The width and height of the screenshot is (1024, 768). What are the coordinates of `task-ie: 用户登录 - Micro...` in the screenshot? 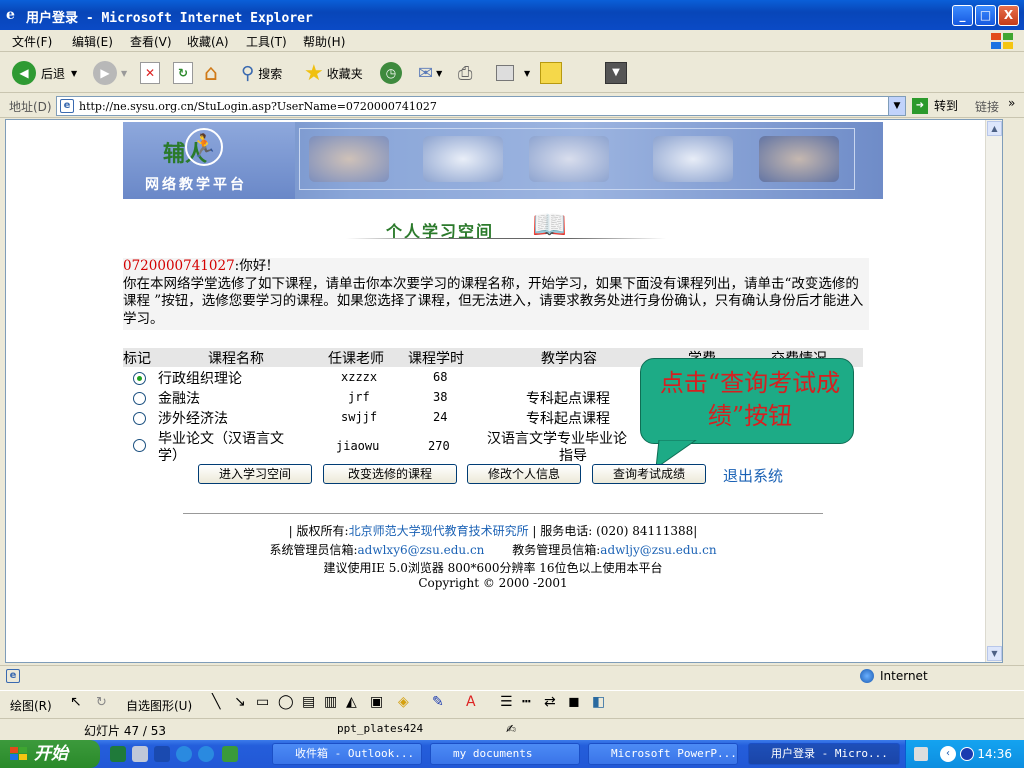 It's located at (824, 754).